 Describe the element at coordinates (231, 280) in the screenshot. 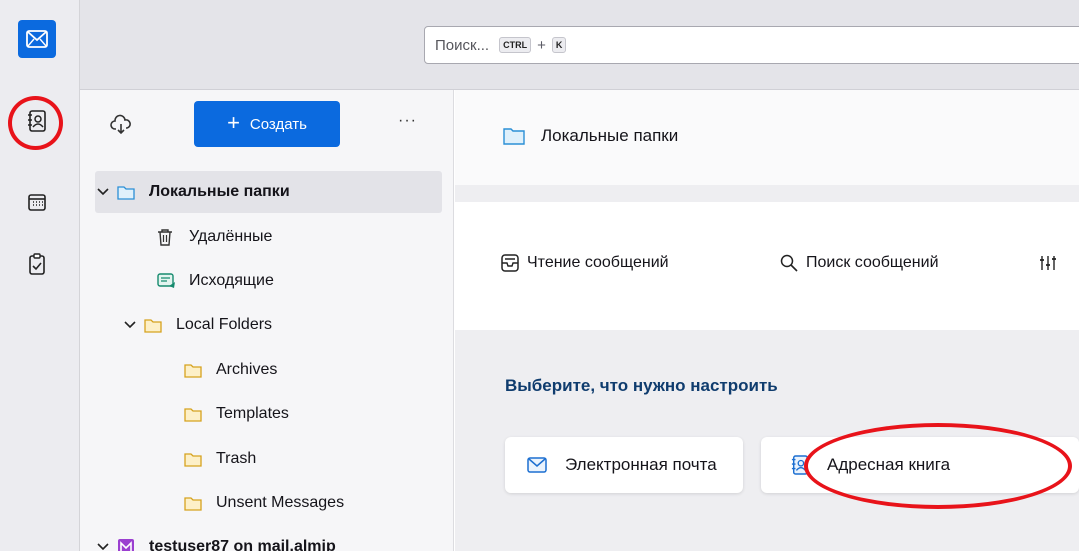

I see `folder-label: Исходящие` at that location.